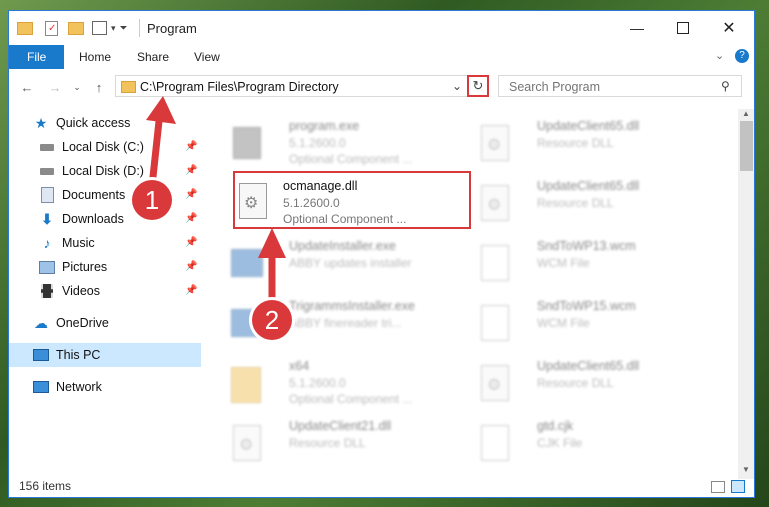 The width and height of the screenshot is (769, 507). What do you see at coordinates (302, 86) in the screenshot?
I see `address-bar: C:\Program Files\Program Directory ⌄` at bounding box center [302, 86].